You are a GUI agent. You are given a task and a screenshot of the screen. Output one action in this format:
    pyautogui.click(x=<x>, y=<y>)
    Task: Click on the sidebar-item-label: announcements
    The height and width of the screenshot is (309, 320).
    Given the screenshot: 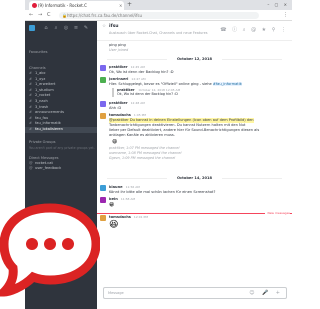 What is the action you would take?
    pyautogui.click(x=49, y=112)
    